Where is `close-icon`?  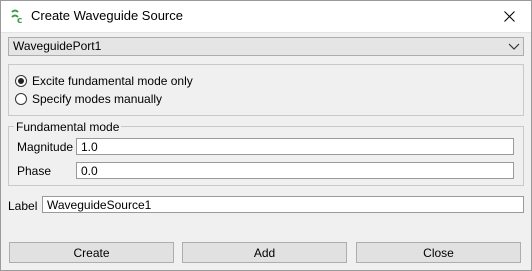
close-icon is located at coordinates (509, 16).